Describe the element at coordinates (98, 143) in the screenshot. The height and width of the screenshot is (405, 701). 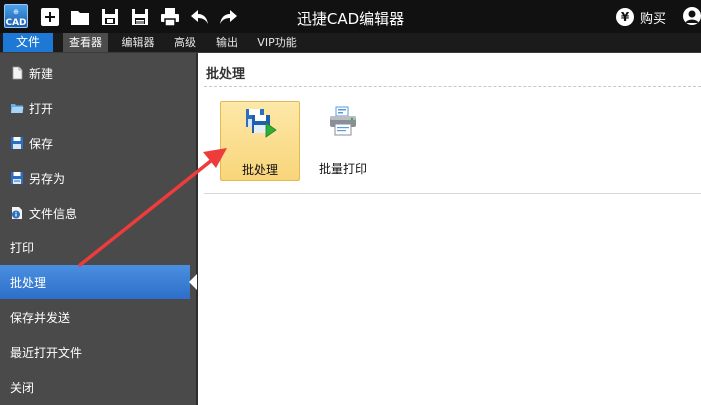
I see `sidebar-item-save: 保存` at that location.